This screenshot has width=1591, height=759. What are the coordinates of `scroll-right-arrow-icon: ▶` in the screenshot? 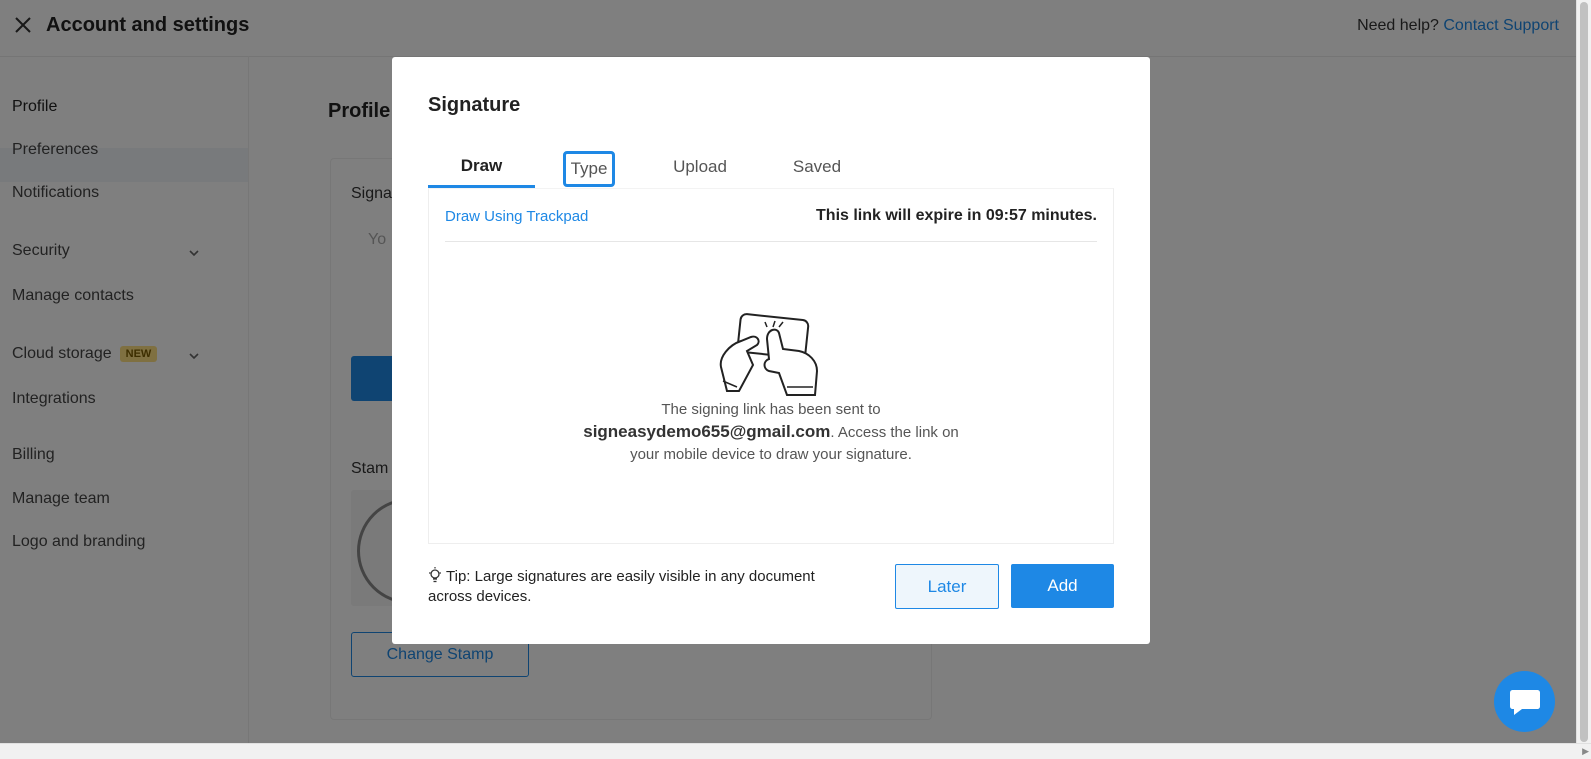 It's located at (1585, 751).